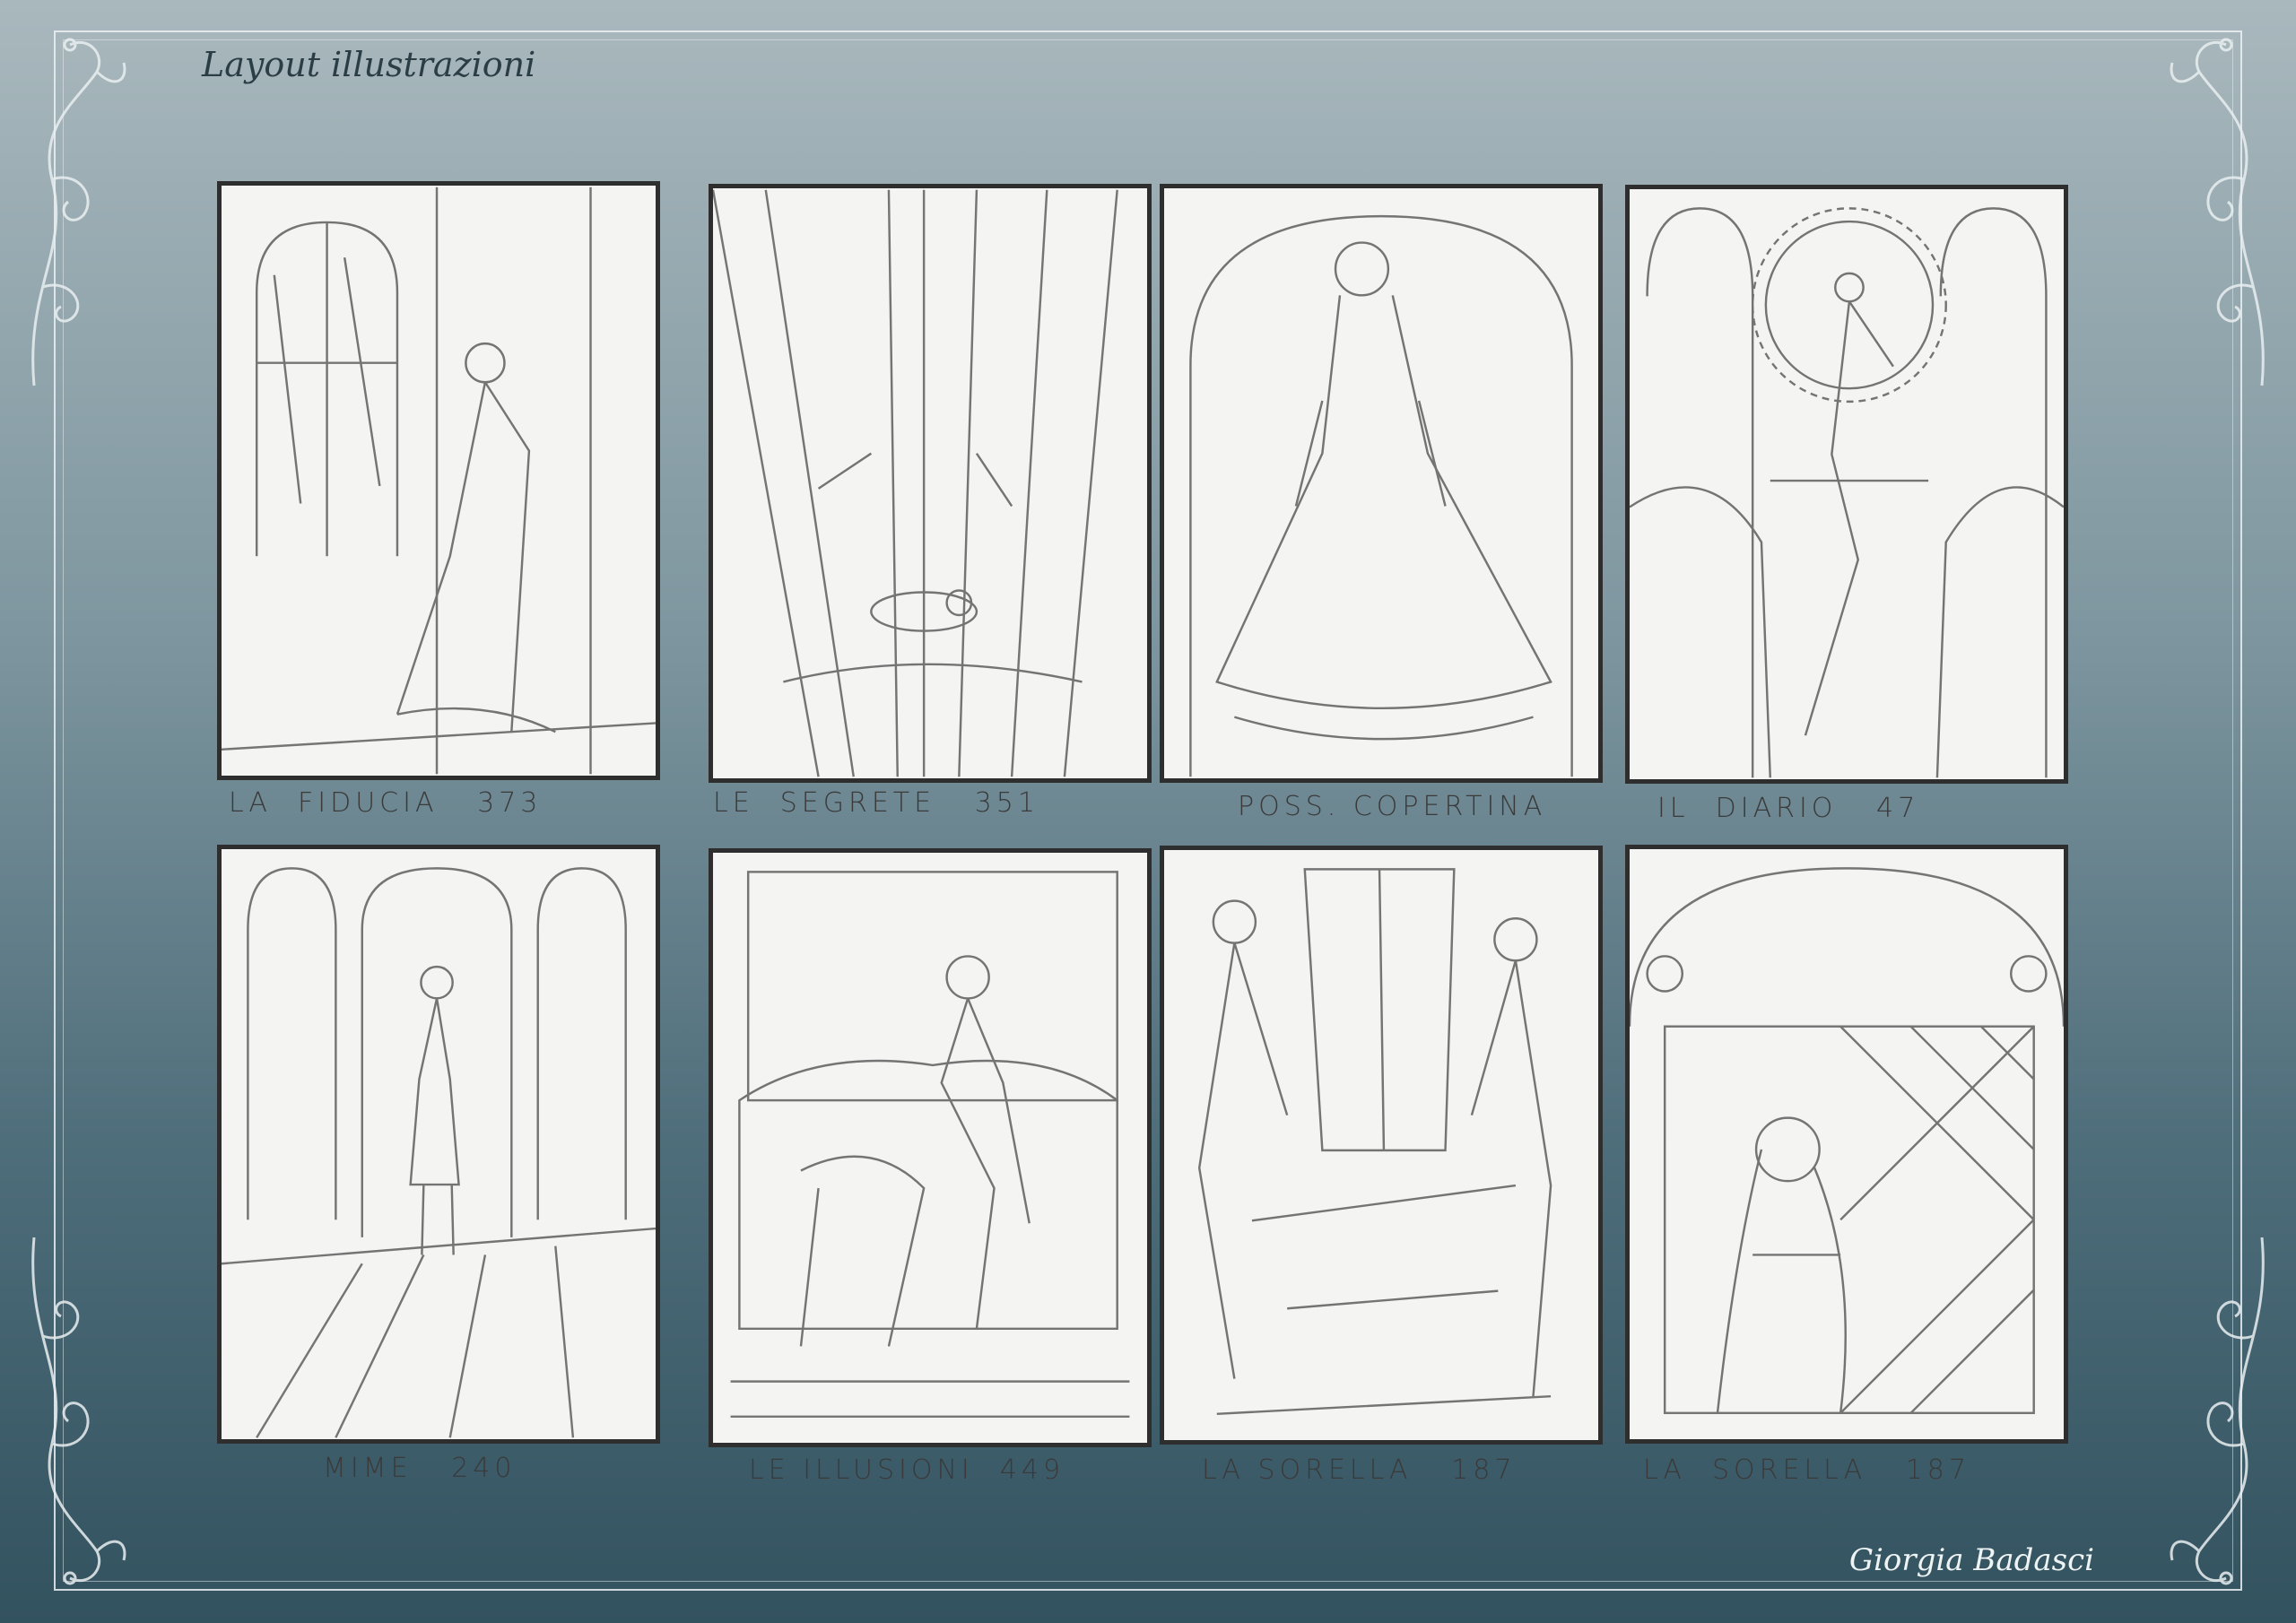  I want to click on ornament-top-right-icon, so click(2217, 212).